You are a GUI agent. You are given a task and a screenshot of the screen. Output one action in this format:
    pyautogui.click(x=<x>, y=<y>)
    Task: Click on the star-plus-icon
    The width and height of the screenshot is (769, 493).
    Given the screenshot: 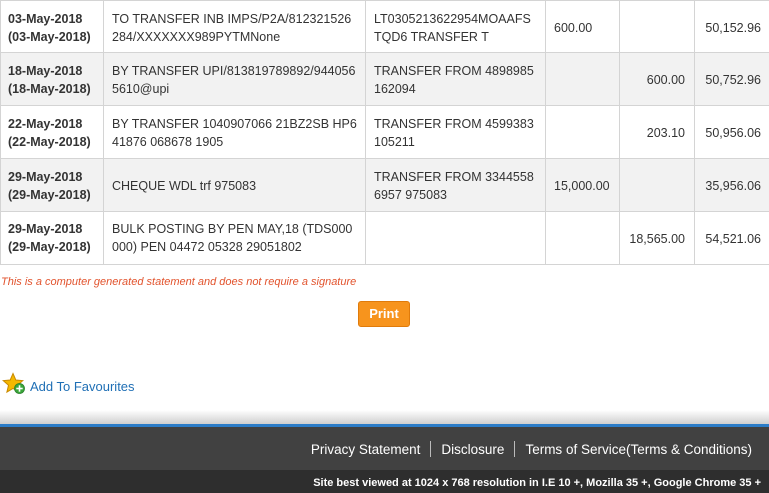 What is the action you would take?
    pyautogui.click(x=13, y=386)
    